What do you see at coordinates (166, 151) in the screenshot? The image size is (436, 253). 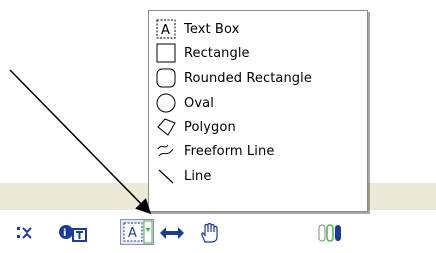 I see `freeform-line-icon` at bounding box center [166, 151].